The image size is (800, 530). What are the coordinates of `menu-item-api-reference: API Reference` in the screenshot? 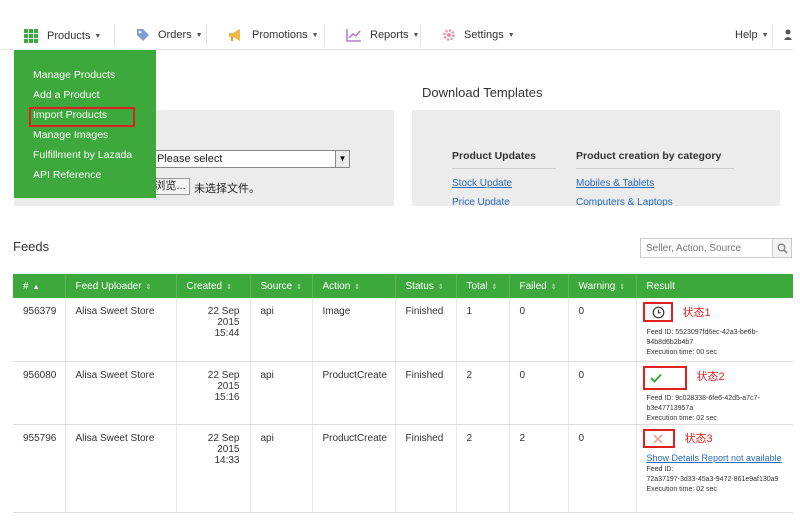 It's located at (67, 175).